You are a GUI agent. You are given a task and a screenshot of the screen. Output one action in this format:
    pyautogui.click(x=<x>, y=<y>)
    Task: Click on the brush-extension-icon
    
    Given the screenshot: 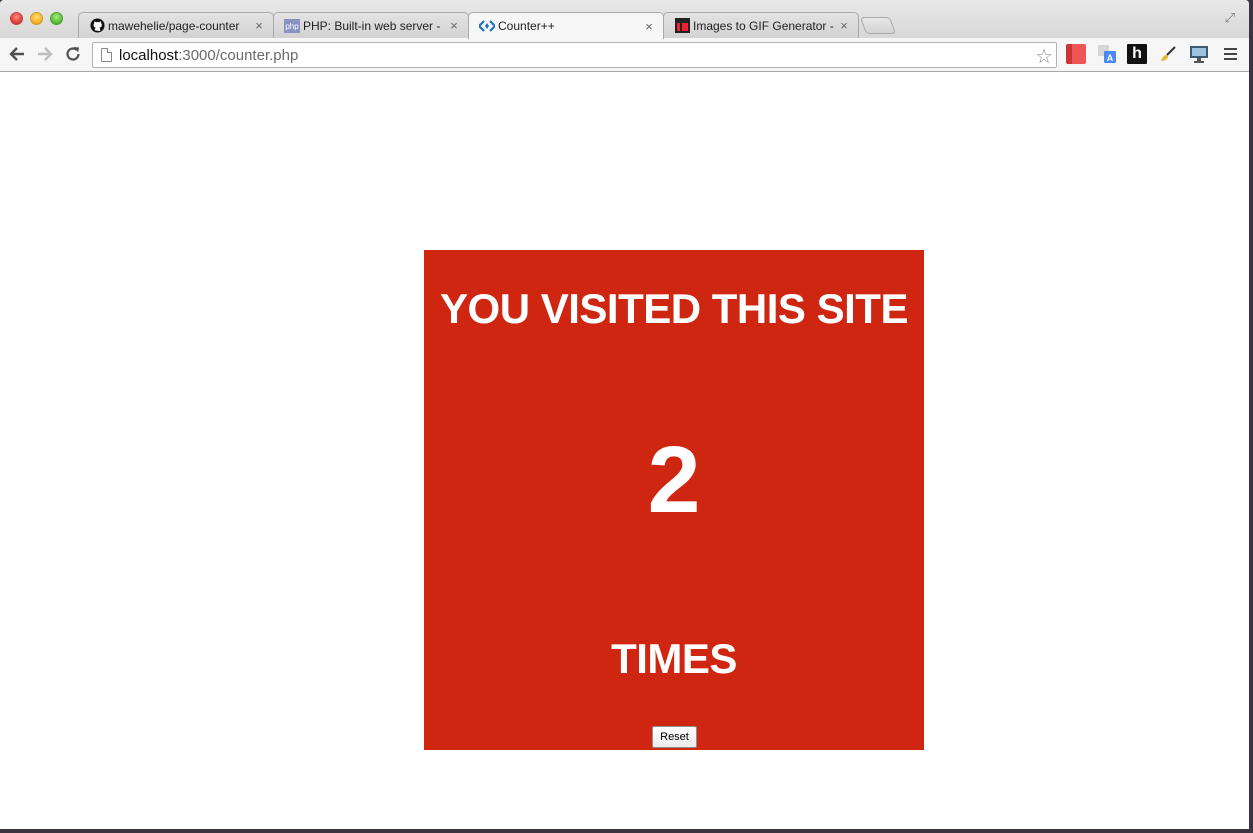 What is the action you would take?
    pyautogui.click(x=1168, y=54)
    